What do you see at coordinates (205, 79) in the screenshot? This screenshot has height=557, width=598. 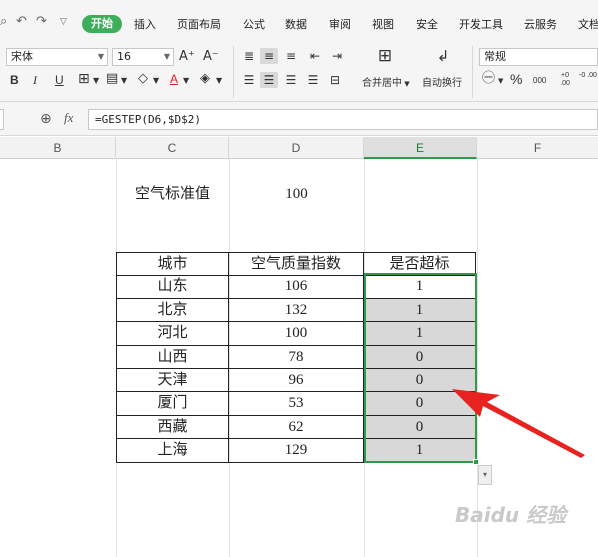 I see `eraser-icon: ◈` at bounding box center [205, 79].